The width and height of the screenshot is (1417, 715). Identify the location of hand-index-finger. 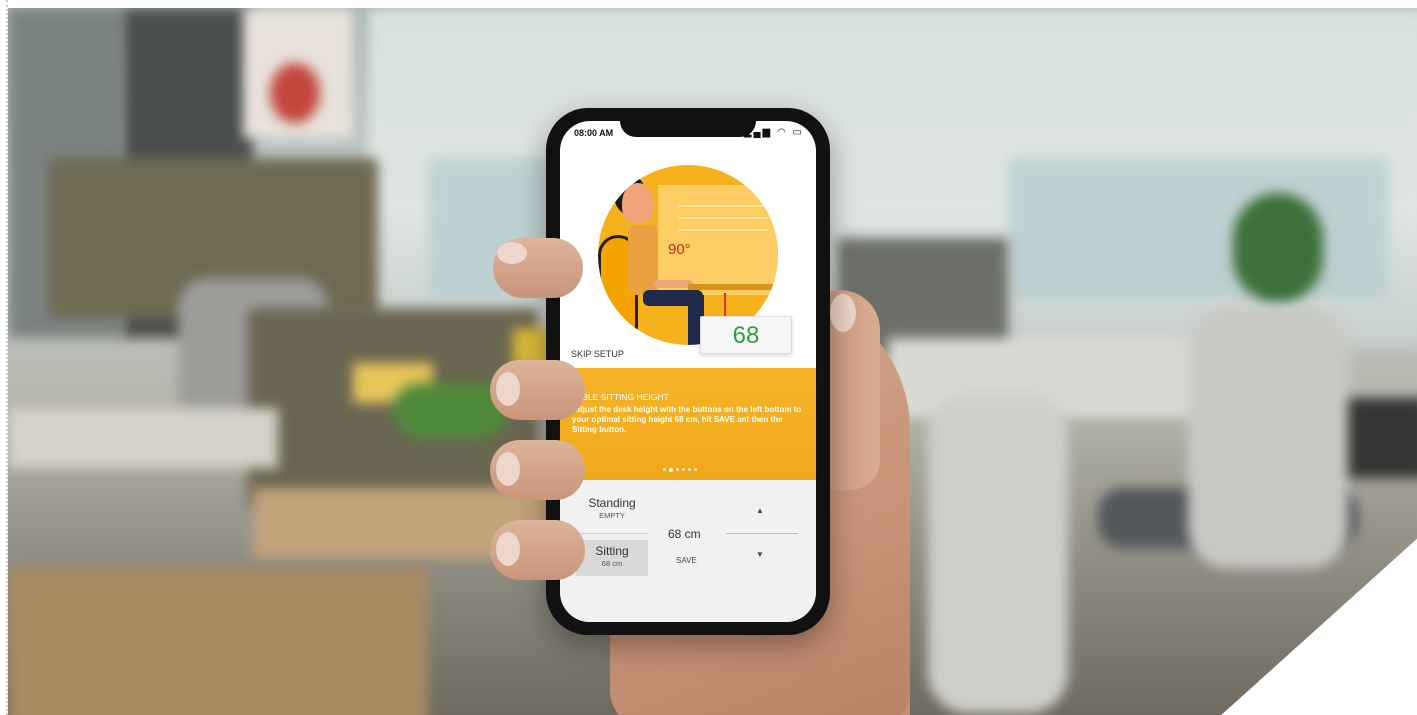
(538, 268).